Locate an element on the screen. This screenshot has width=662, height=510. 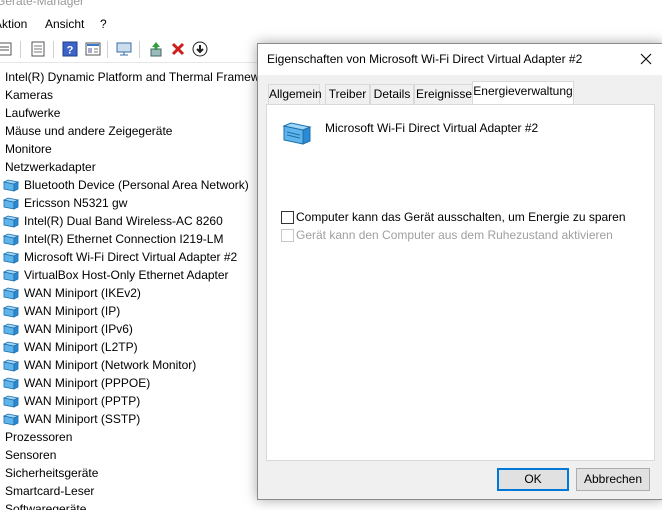
tree-device-label: Ericsson N5321 gw is located at coordinates (76, 203).